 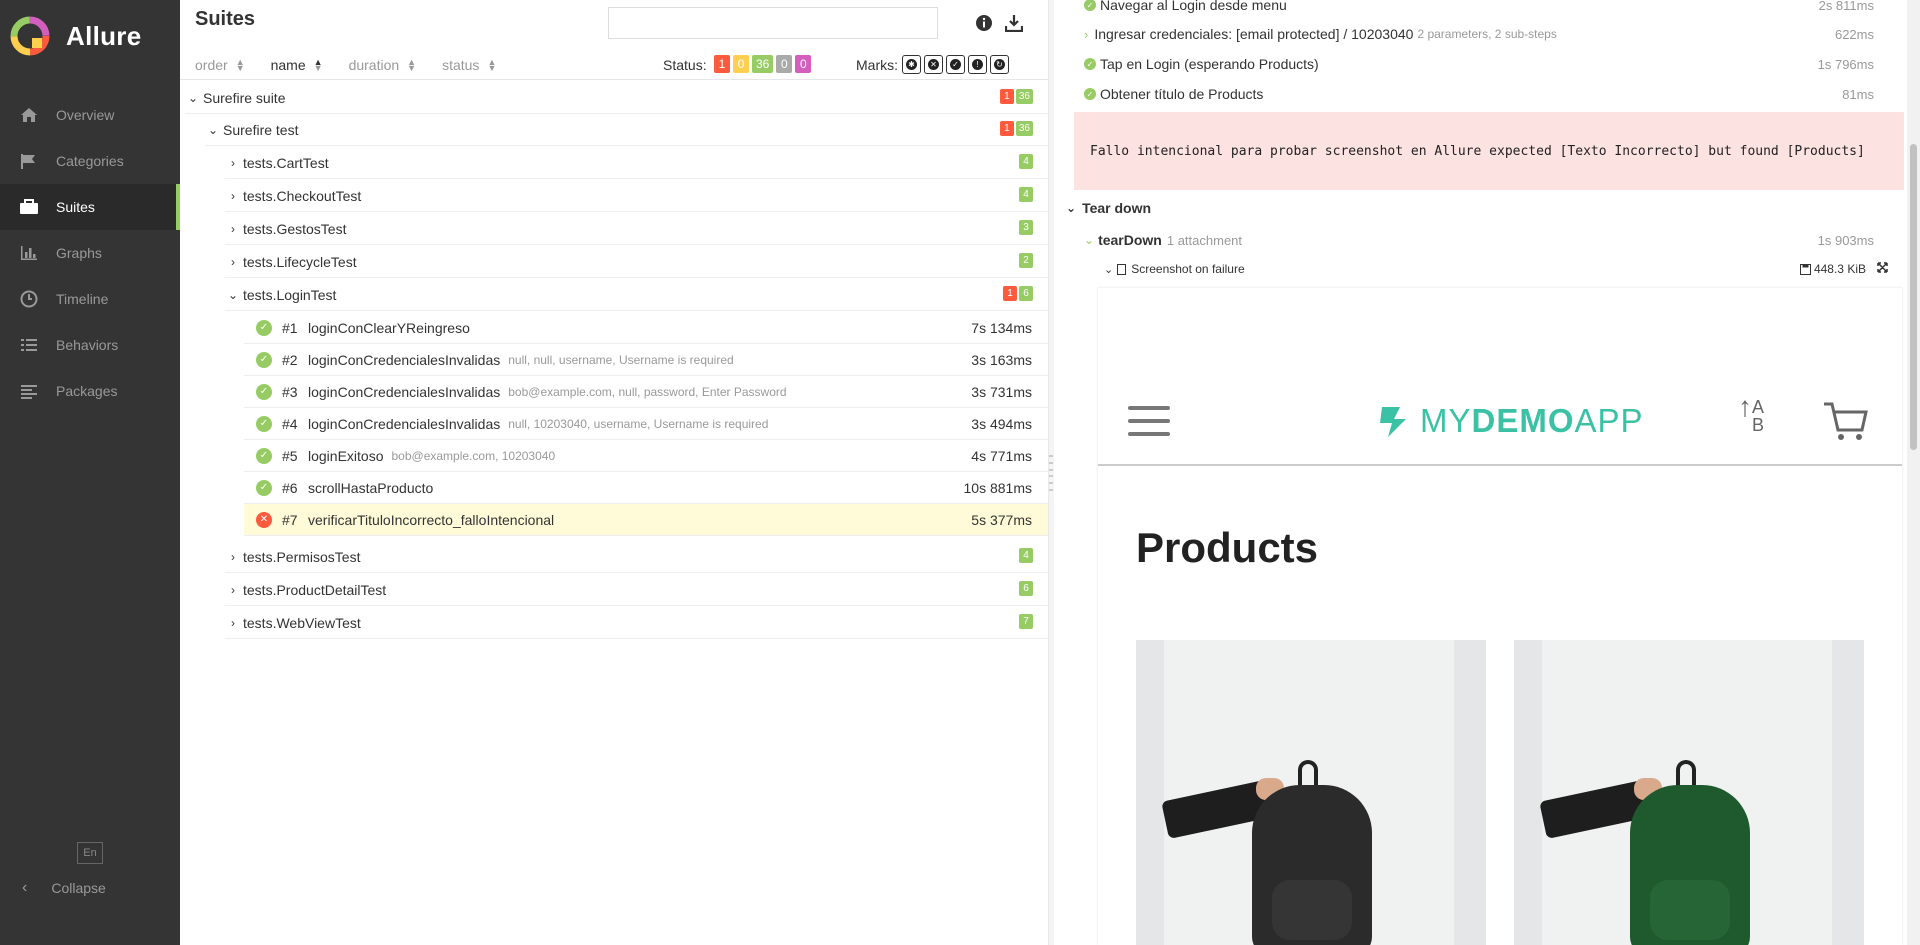 I want to click on attachment-row: ⌄ Screenshot on failure 448.3 KiB, so click(x=1496, y=269).